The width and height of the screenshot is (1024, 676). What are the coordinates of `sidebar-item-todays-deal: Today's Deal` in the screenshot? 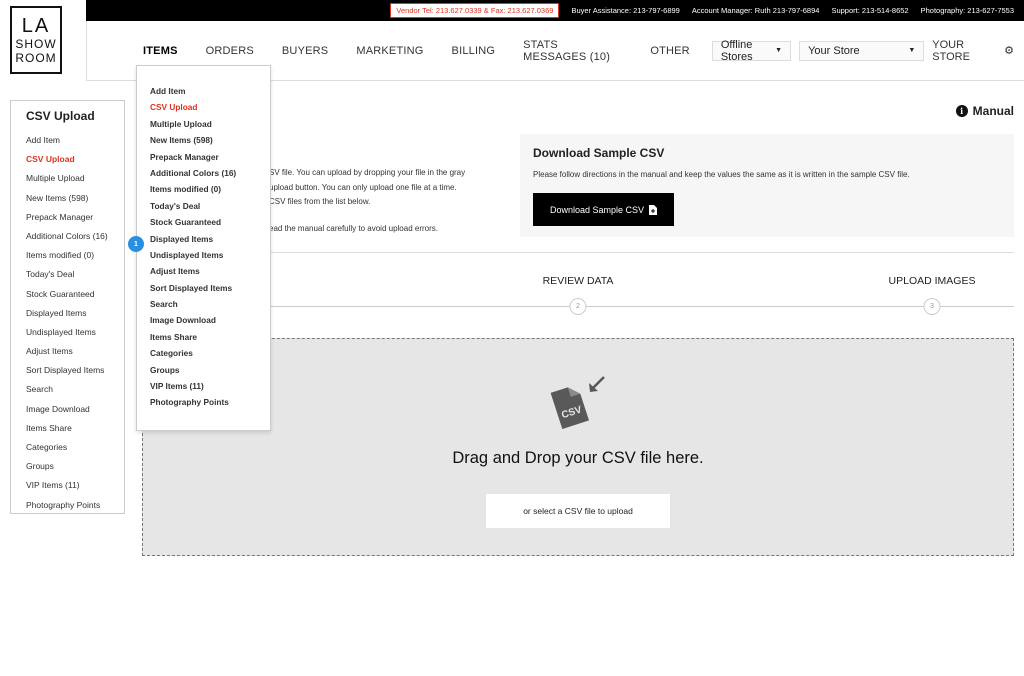 It's located at (75, 274).